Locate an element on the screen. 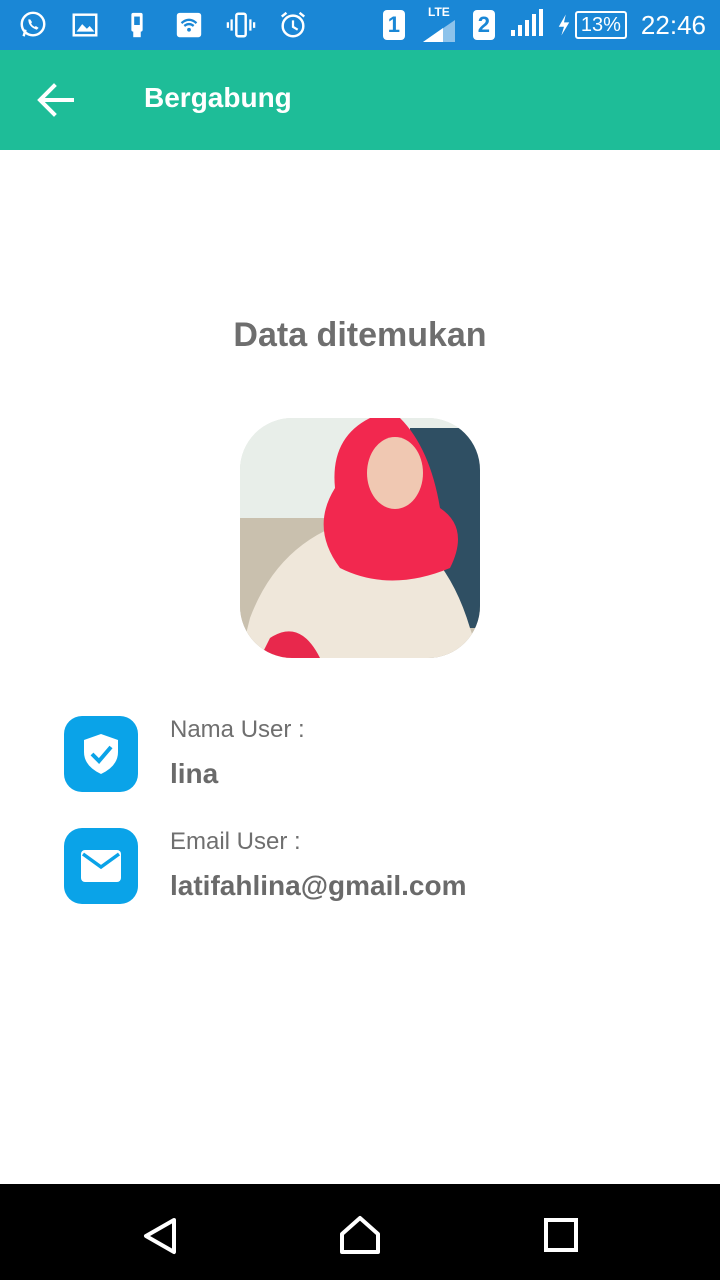  nav-recents-button is located at coordinates (562, 1236).